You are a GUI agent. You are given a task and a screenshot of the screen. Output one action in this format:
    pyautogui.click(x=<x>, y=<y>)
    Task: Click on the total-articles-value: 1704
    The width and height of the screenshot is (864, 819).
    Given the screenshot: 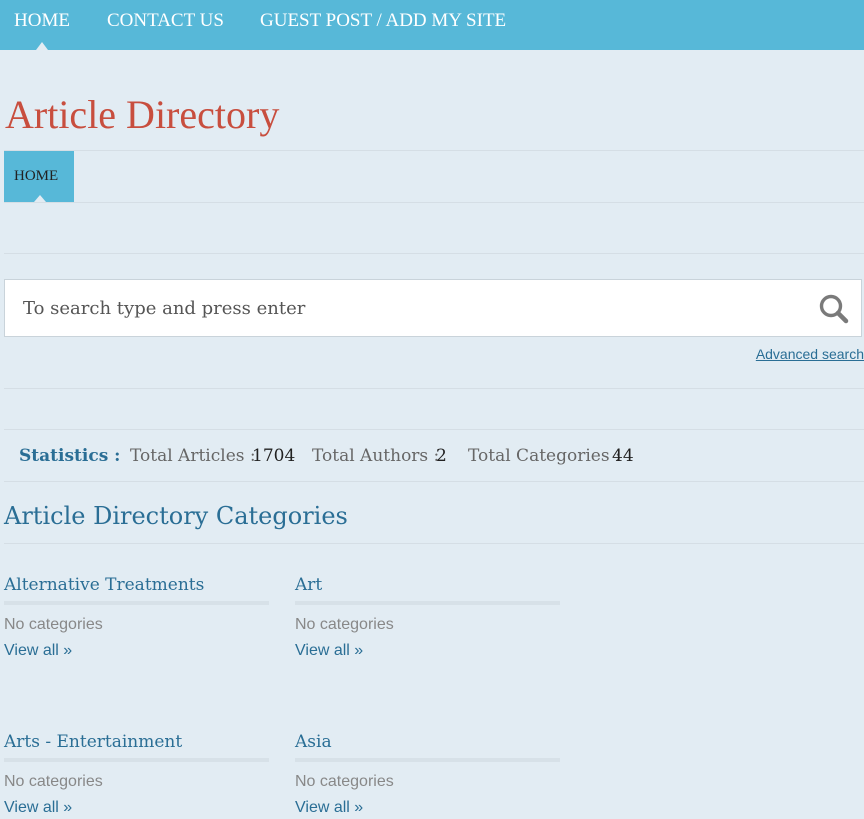 What is the action you would take?
    pyautogui.click(x=274, y=456)
    